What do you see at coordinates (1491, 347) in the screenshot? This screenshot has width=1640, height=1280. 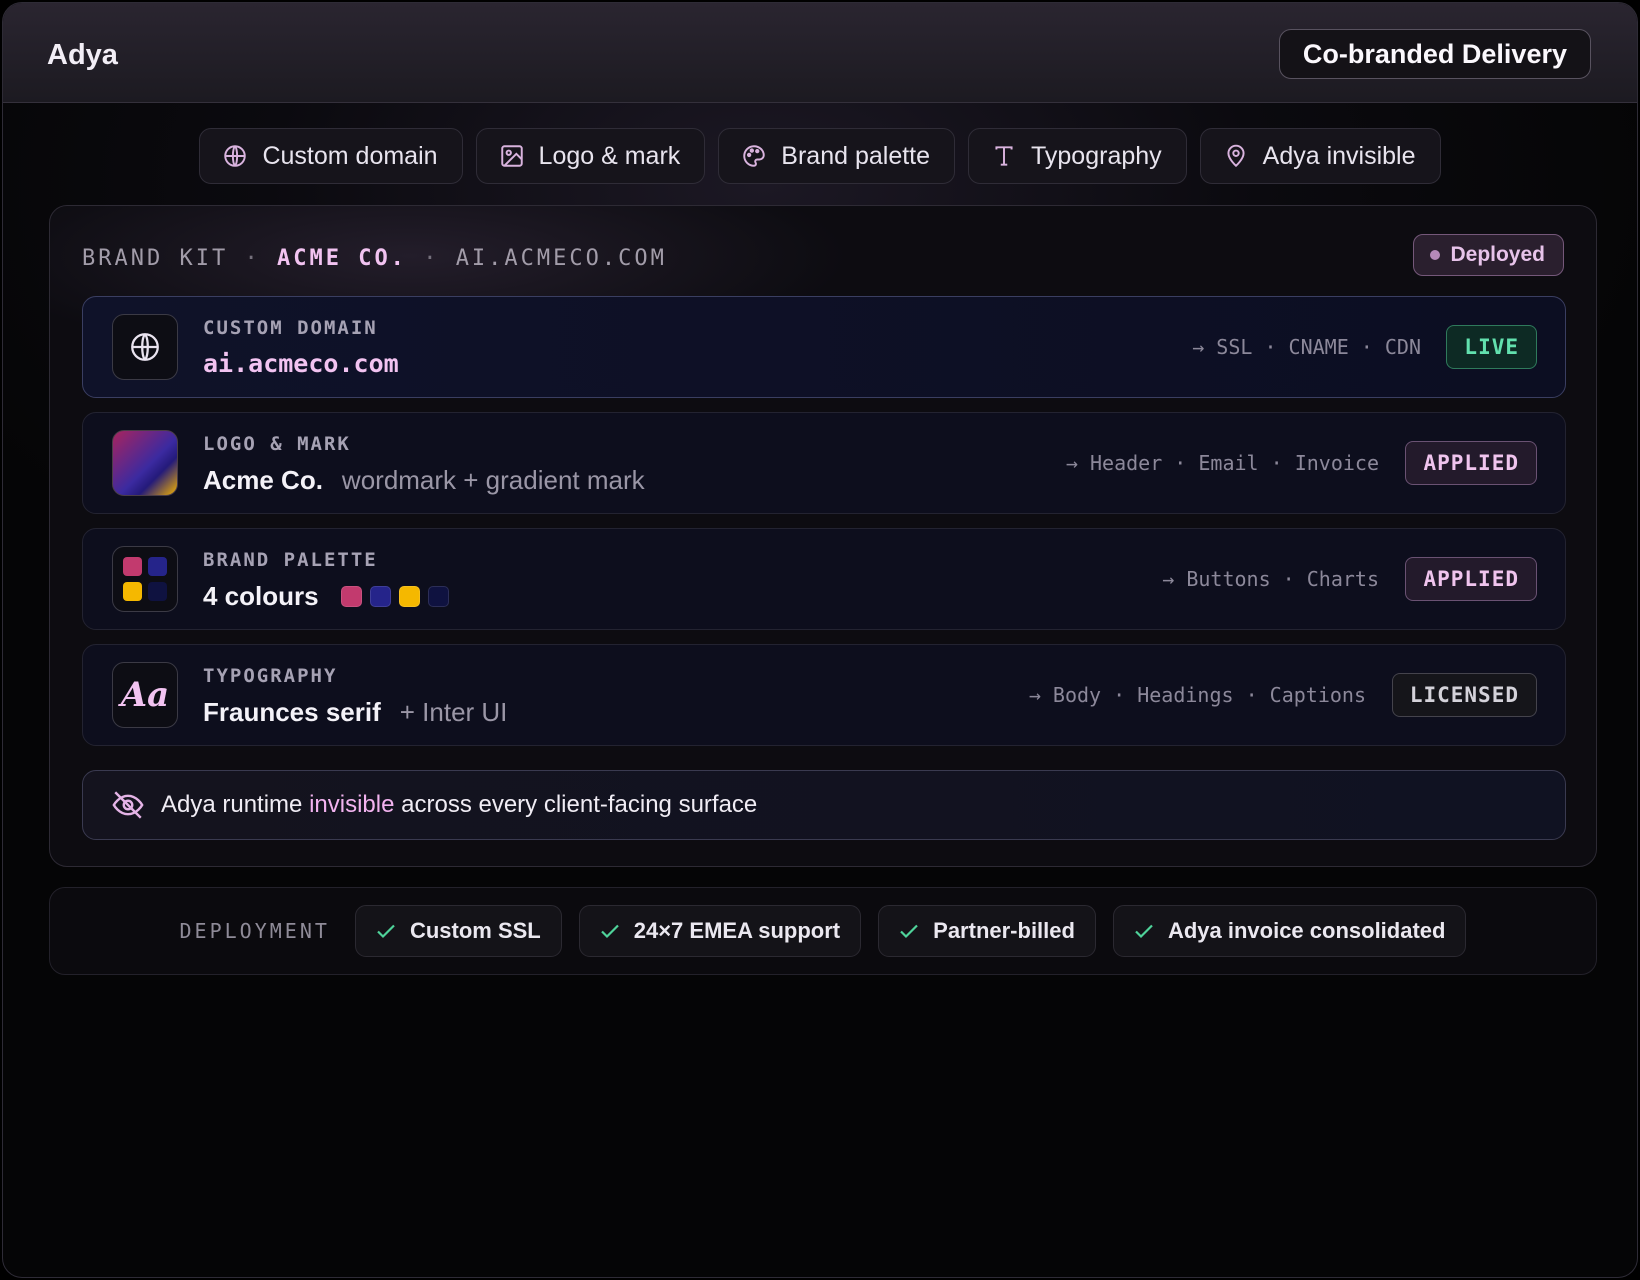 I see `live-status-badge: LIVE` at bounding box center [1491, 347].